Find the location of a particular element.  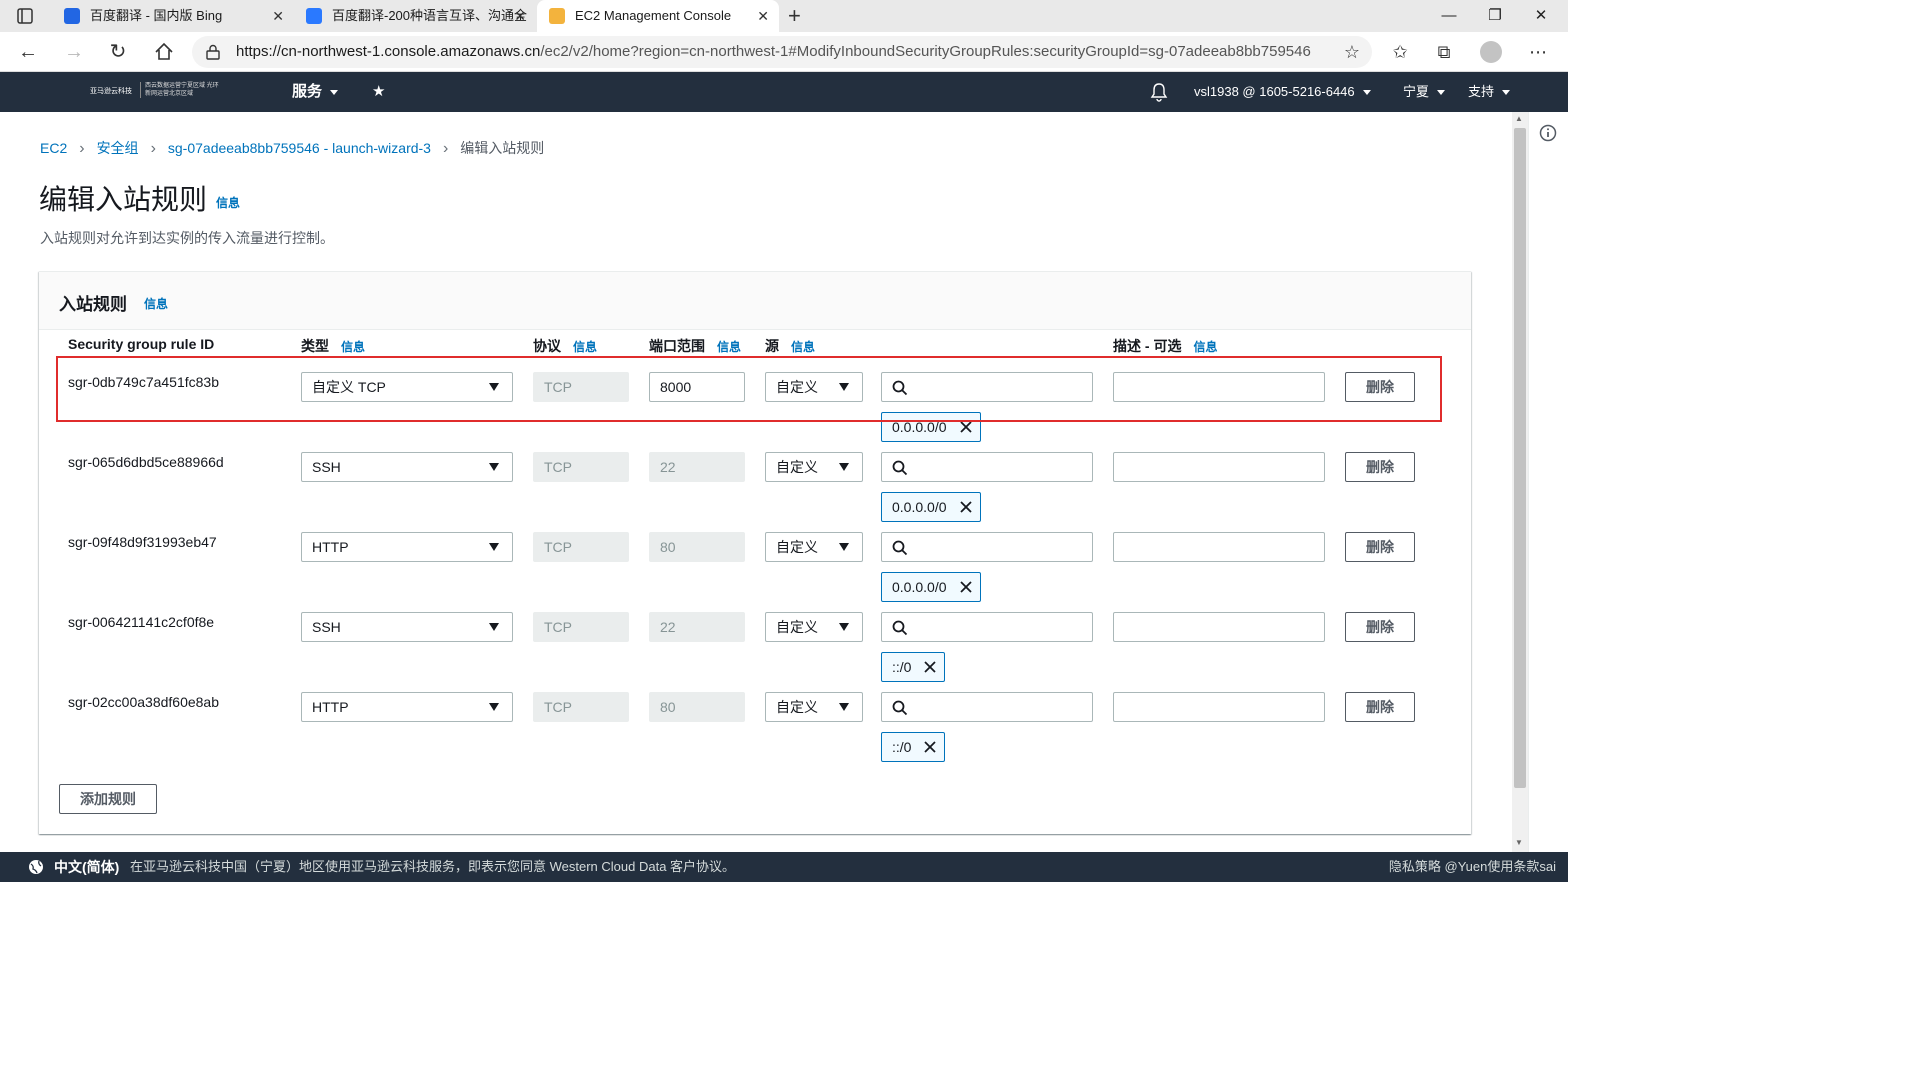

source-info-link: 信息 is located at coordinates (803, 347).